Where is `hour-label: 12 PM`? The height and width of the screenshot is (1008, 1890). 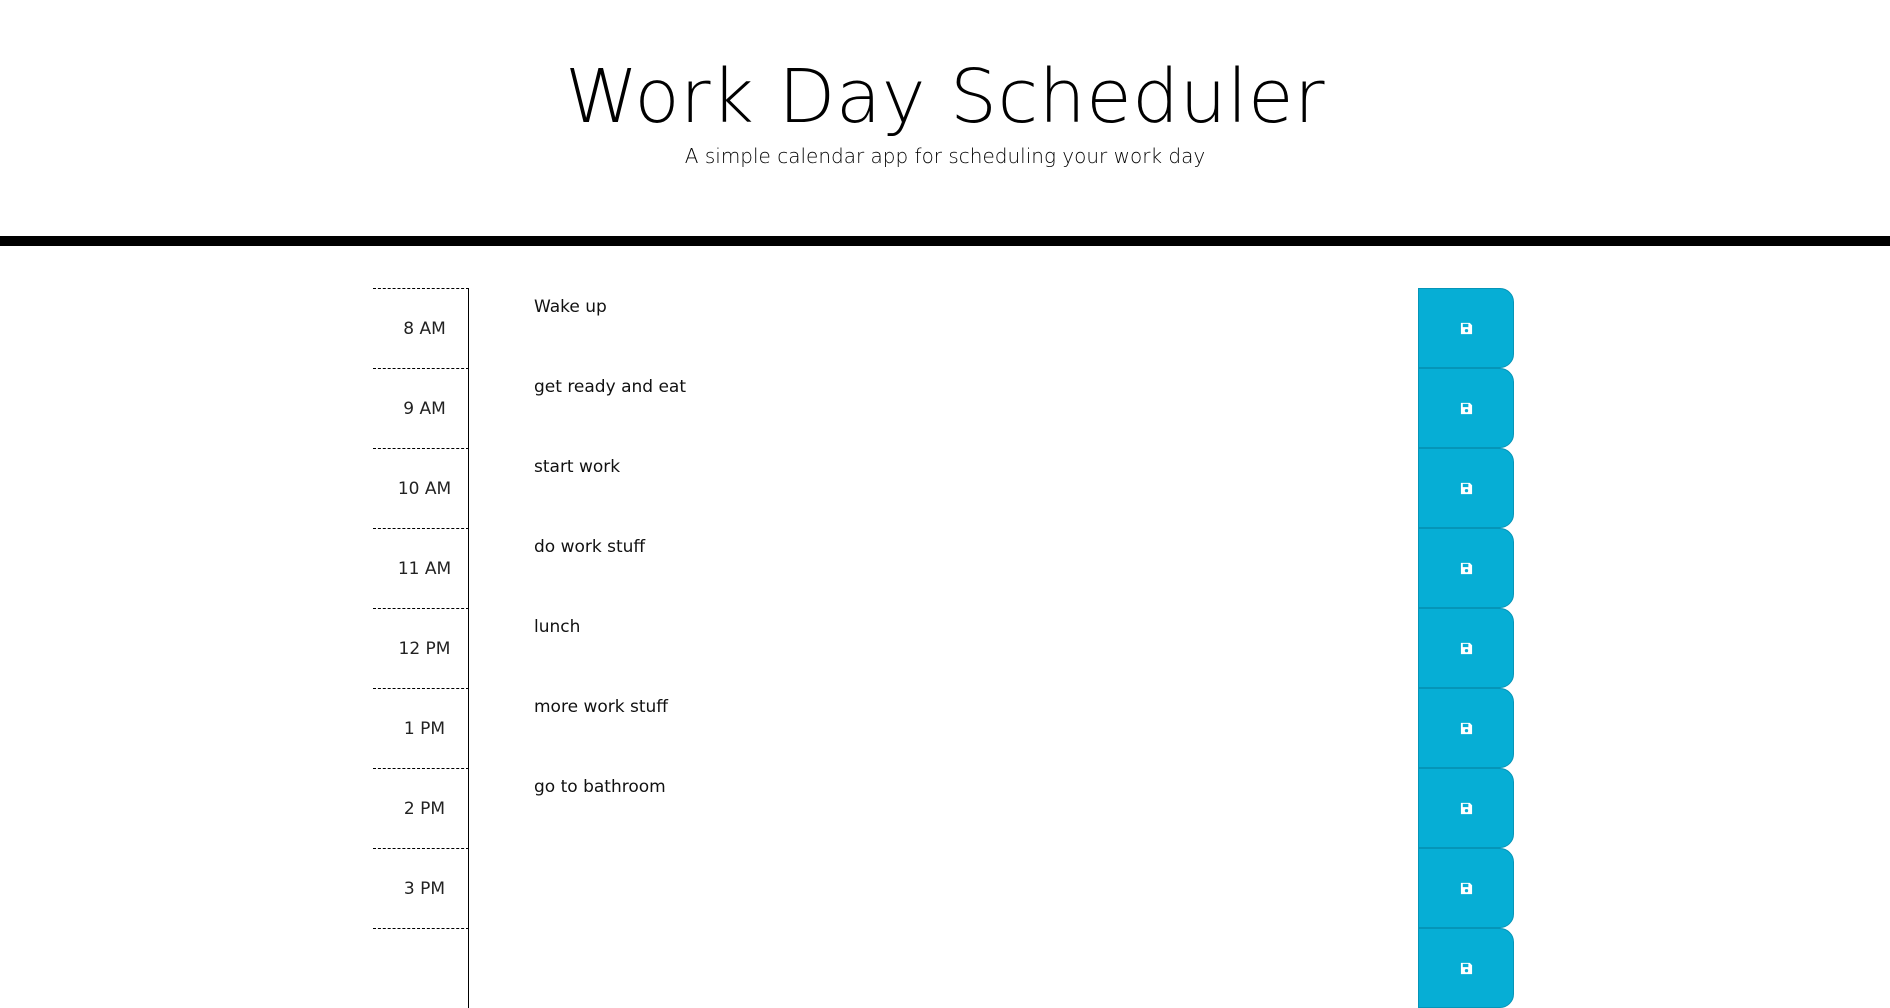
hour-label: 12 PM is located at coordinates (421, 648).